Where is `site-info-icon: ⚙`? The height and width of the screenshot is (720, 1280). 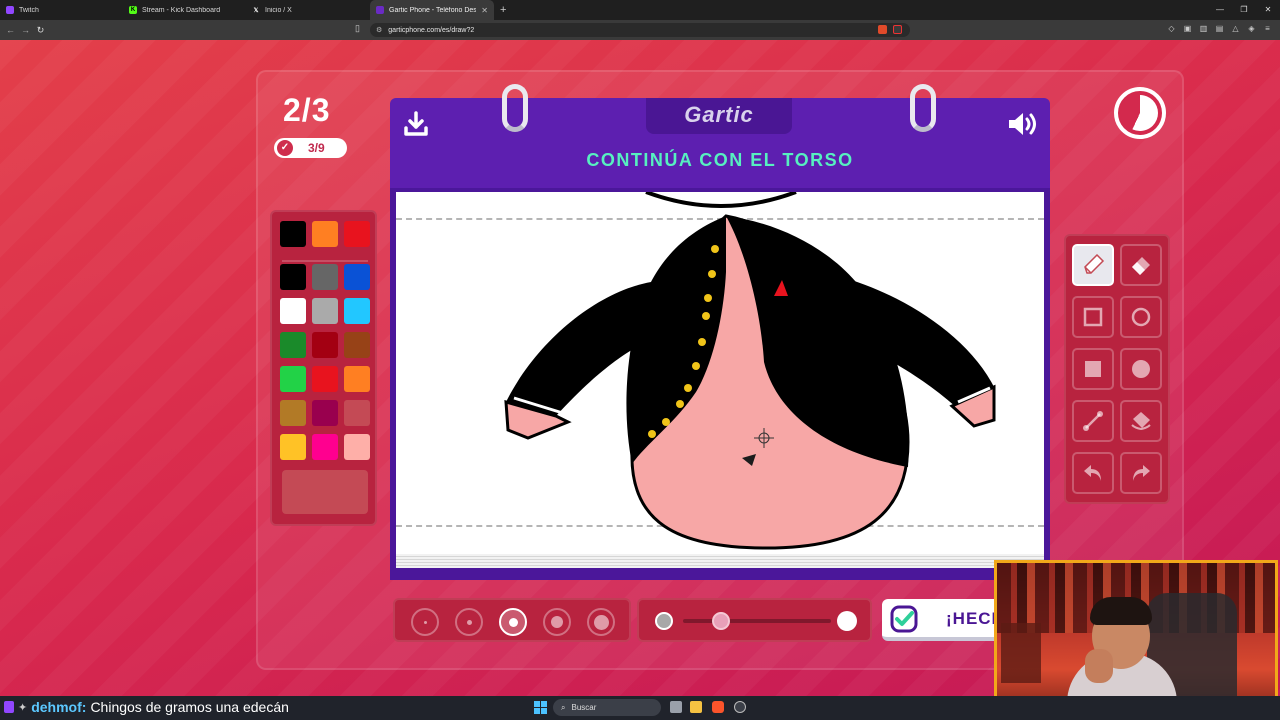 site-info-icon: ⚙ is located at coordinates (379, 30).